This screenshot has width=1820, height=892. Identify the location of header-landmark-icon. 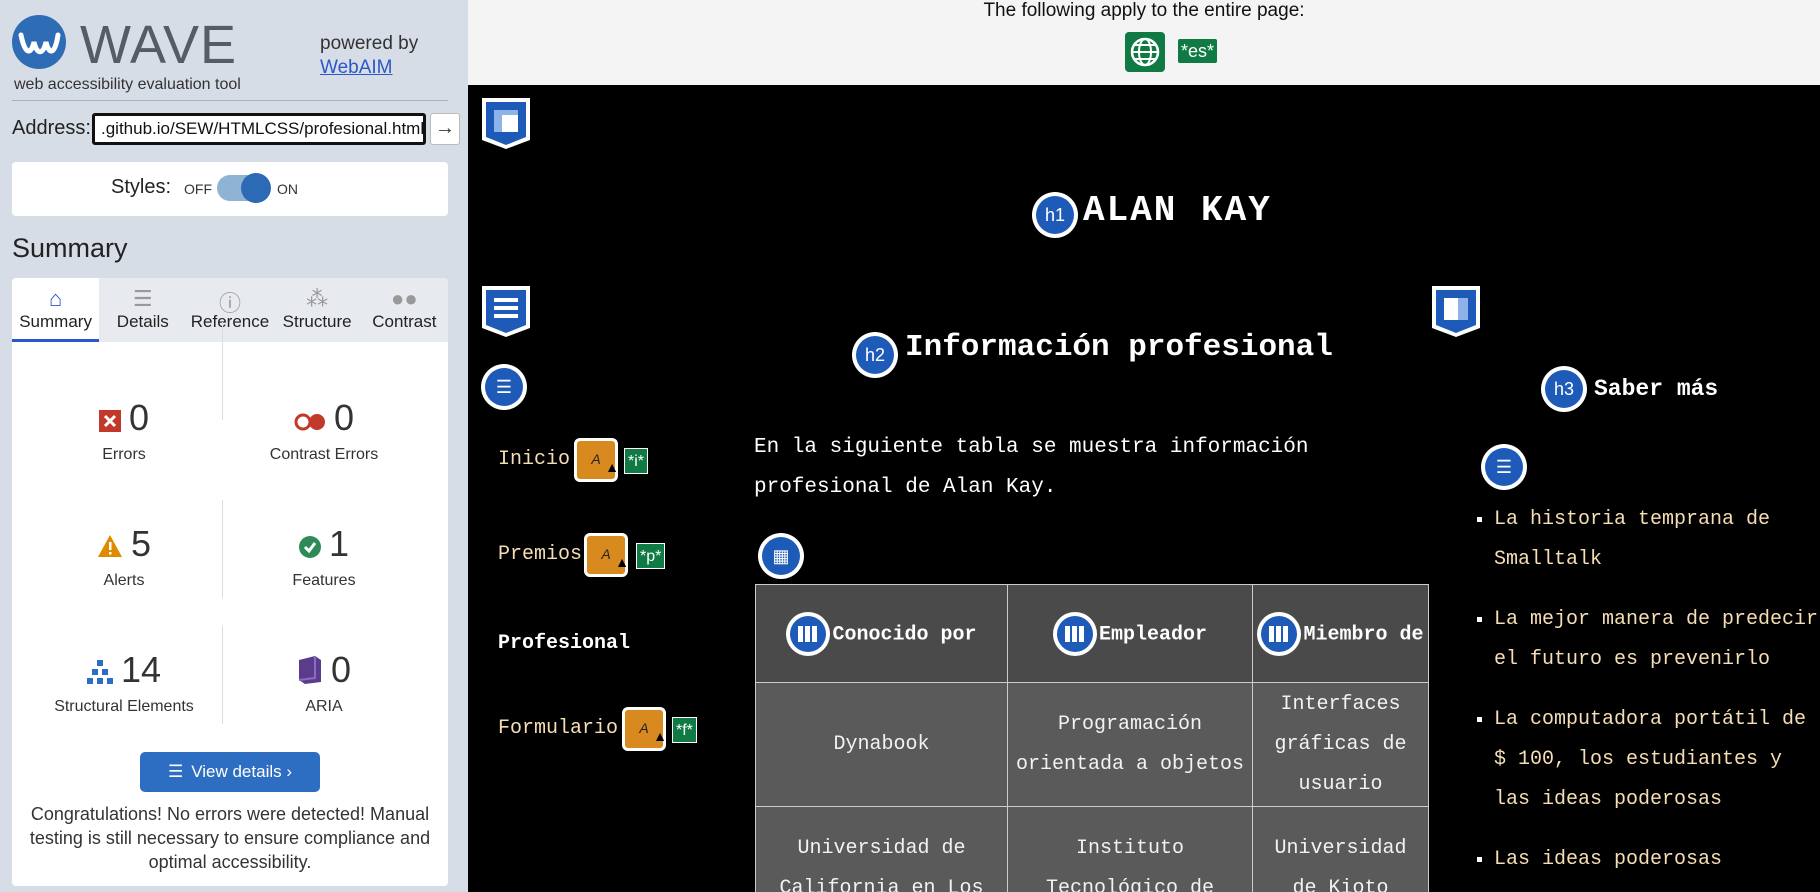
(506, 123).